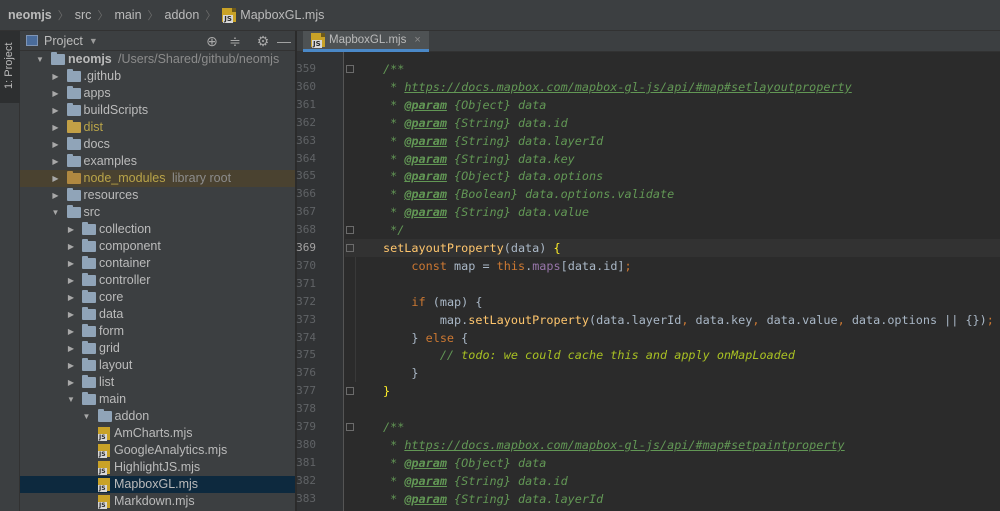 The image size is (1000, 511). What do you see at coordinates (90, 59) in the screenshot?
I see `tree-item-label: neomjs` at bounding box center [90, 59].